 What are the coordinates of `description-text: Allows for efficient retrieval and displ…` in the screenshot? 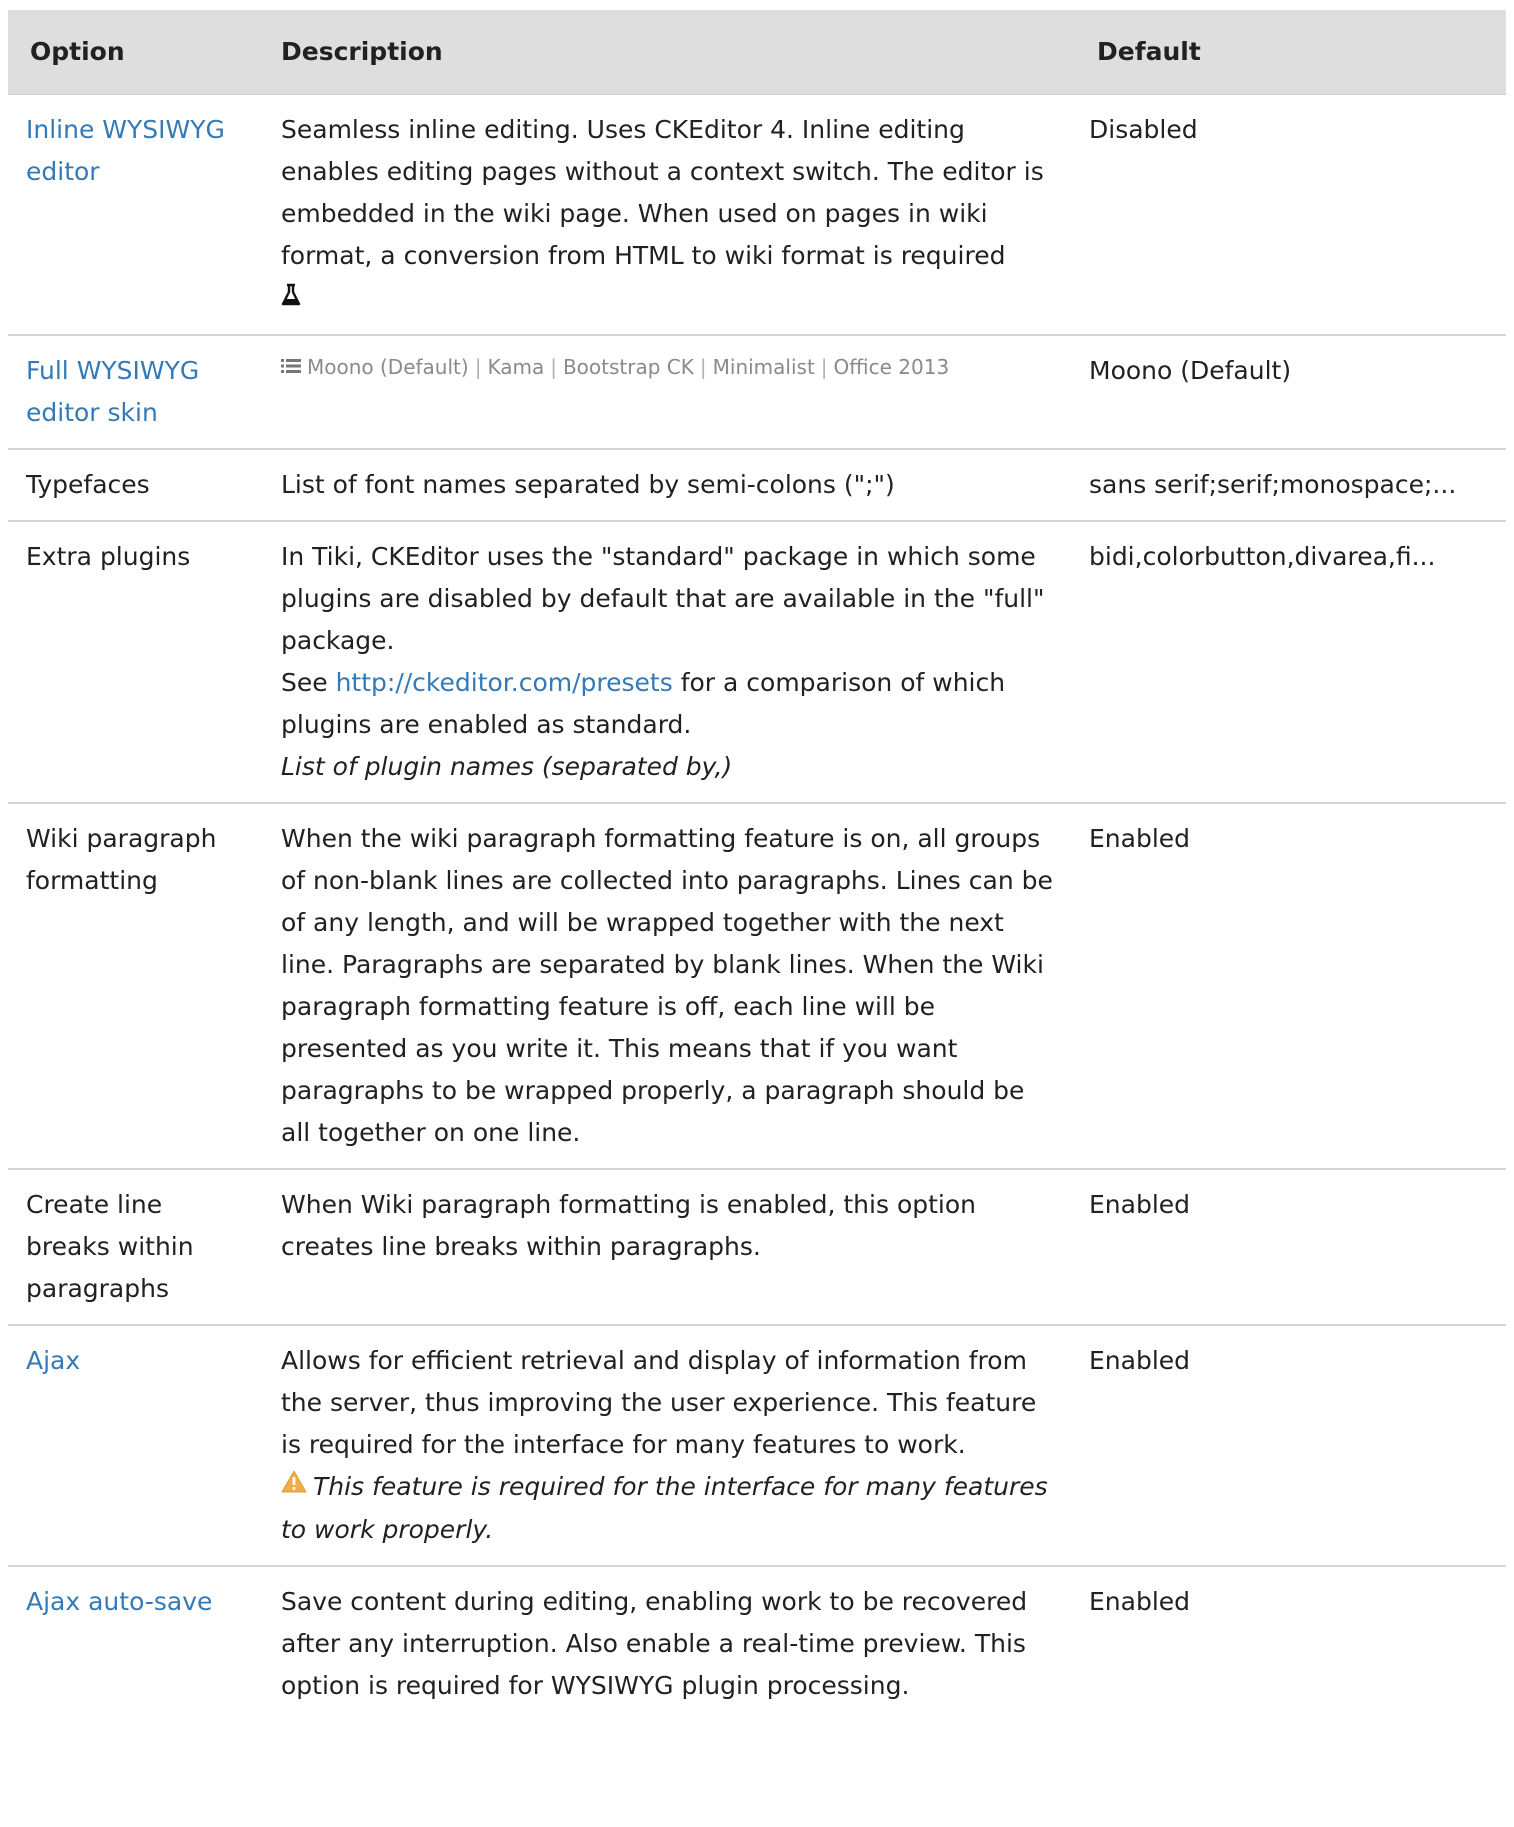 It's located at (659, 1402).